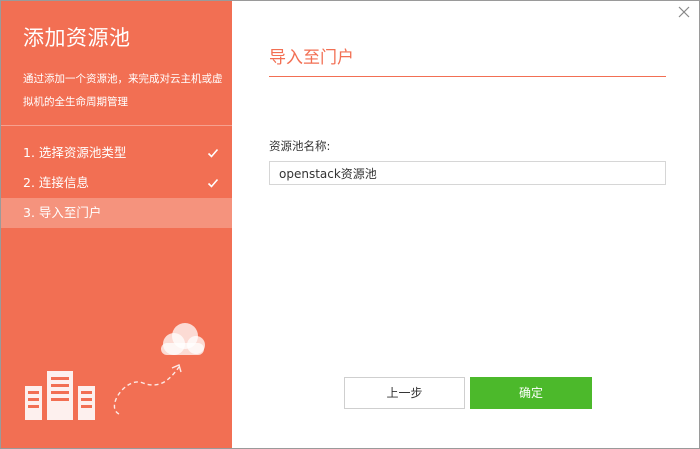  I want to click on step-select-pool-type: 1. 选择资源池类型, so click(116, 153).